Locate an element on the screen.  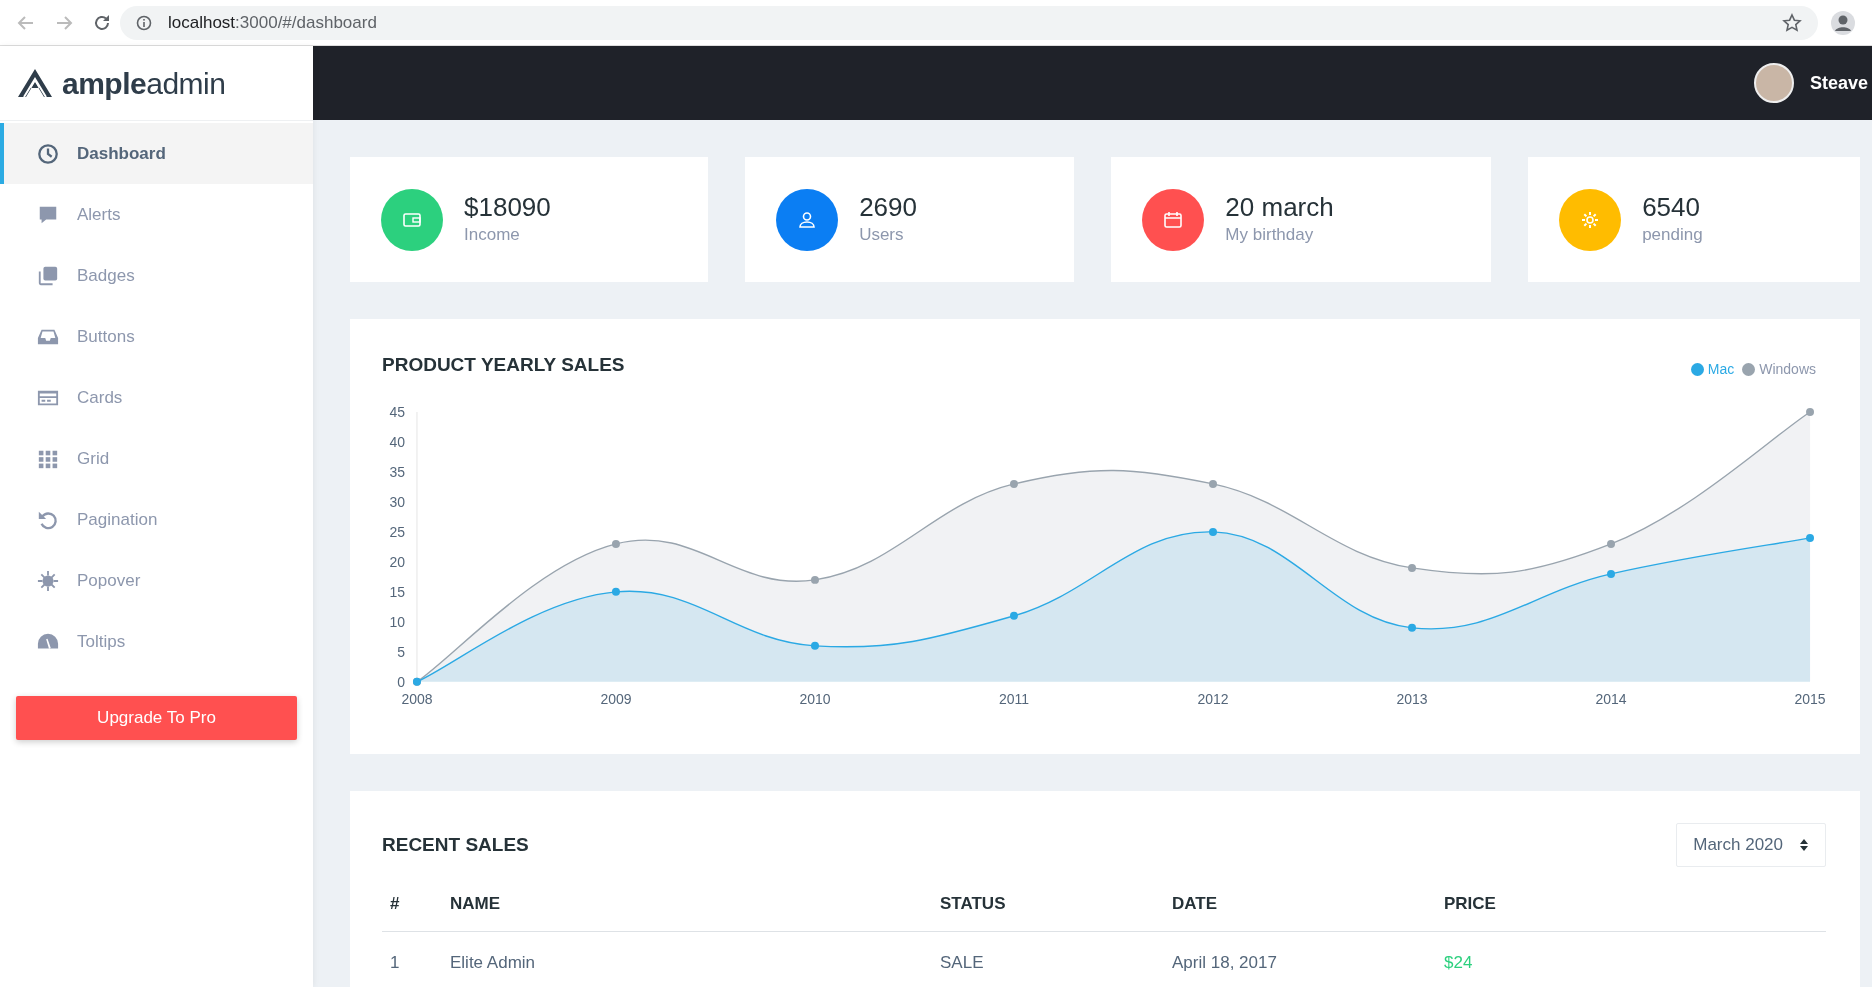
column-header: DATE is located at coordinates (1300, 904).